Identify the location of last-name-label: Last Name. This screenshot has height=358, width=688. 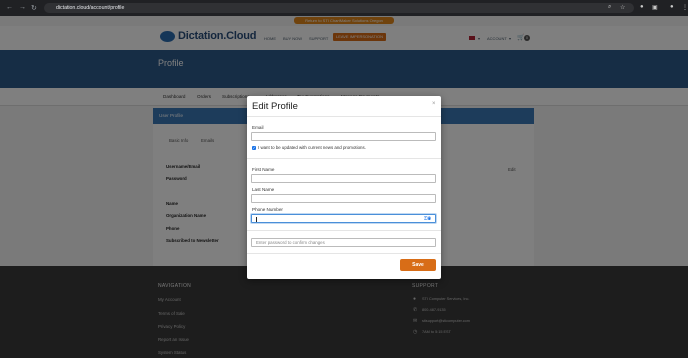
(263, 189).